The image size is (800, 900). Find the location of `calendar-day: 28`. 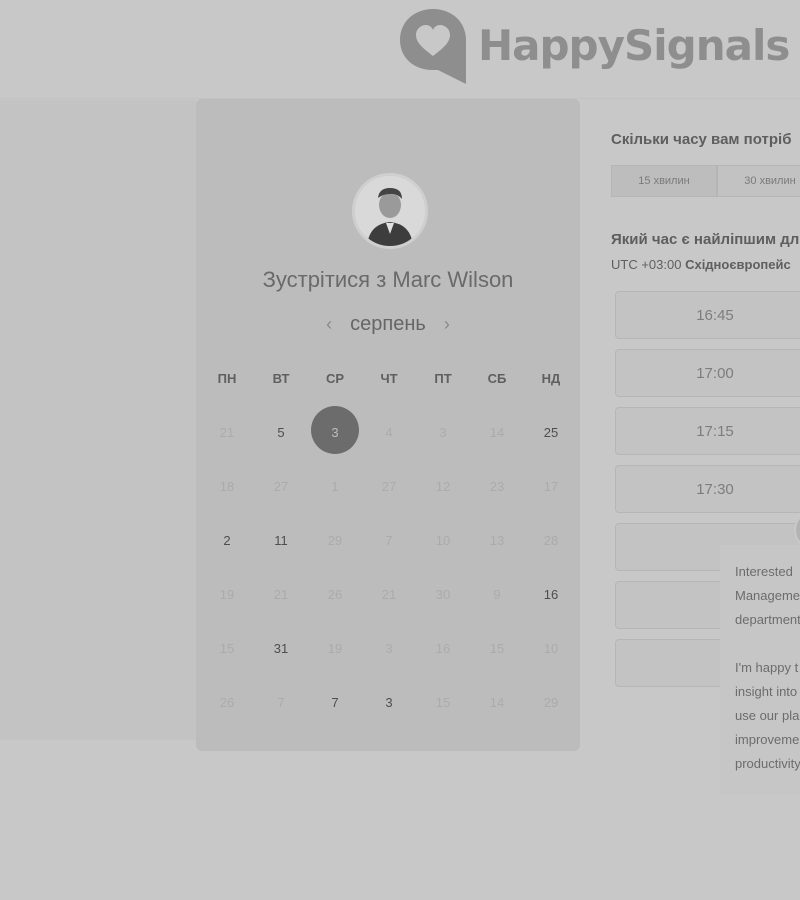

calendar-day: 28 is located at coordinates (551, 540).